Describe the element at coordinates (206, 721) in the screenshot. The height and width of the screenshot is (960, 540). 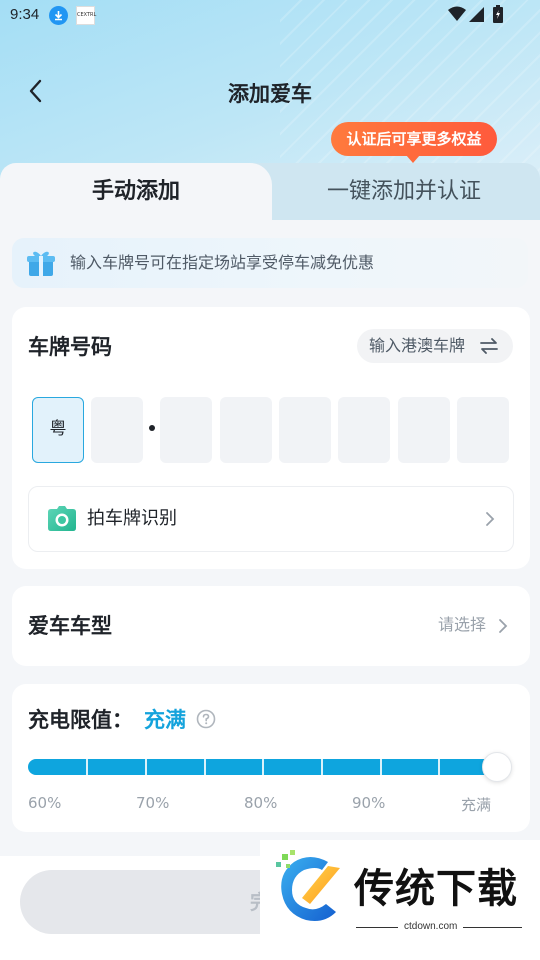
I see `help-icon` at that location.